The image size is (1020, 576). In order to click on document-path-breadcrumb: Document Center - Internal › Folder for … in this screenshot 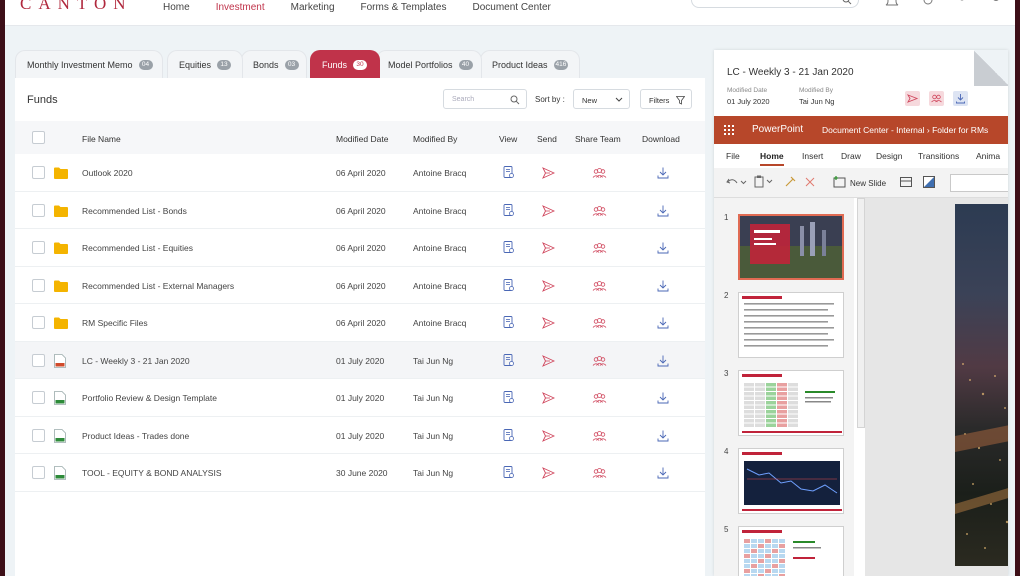, I will do `click(905, 130)`.